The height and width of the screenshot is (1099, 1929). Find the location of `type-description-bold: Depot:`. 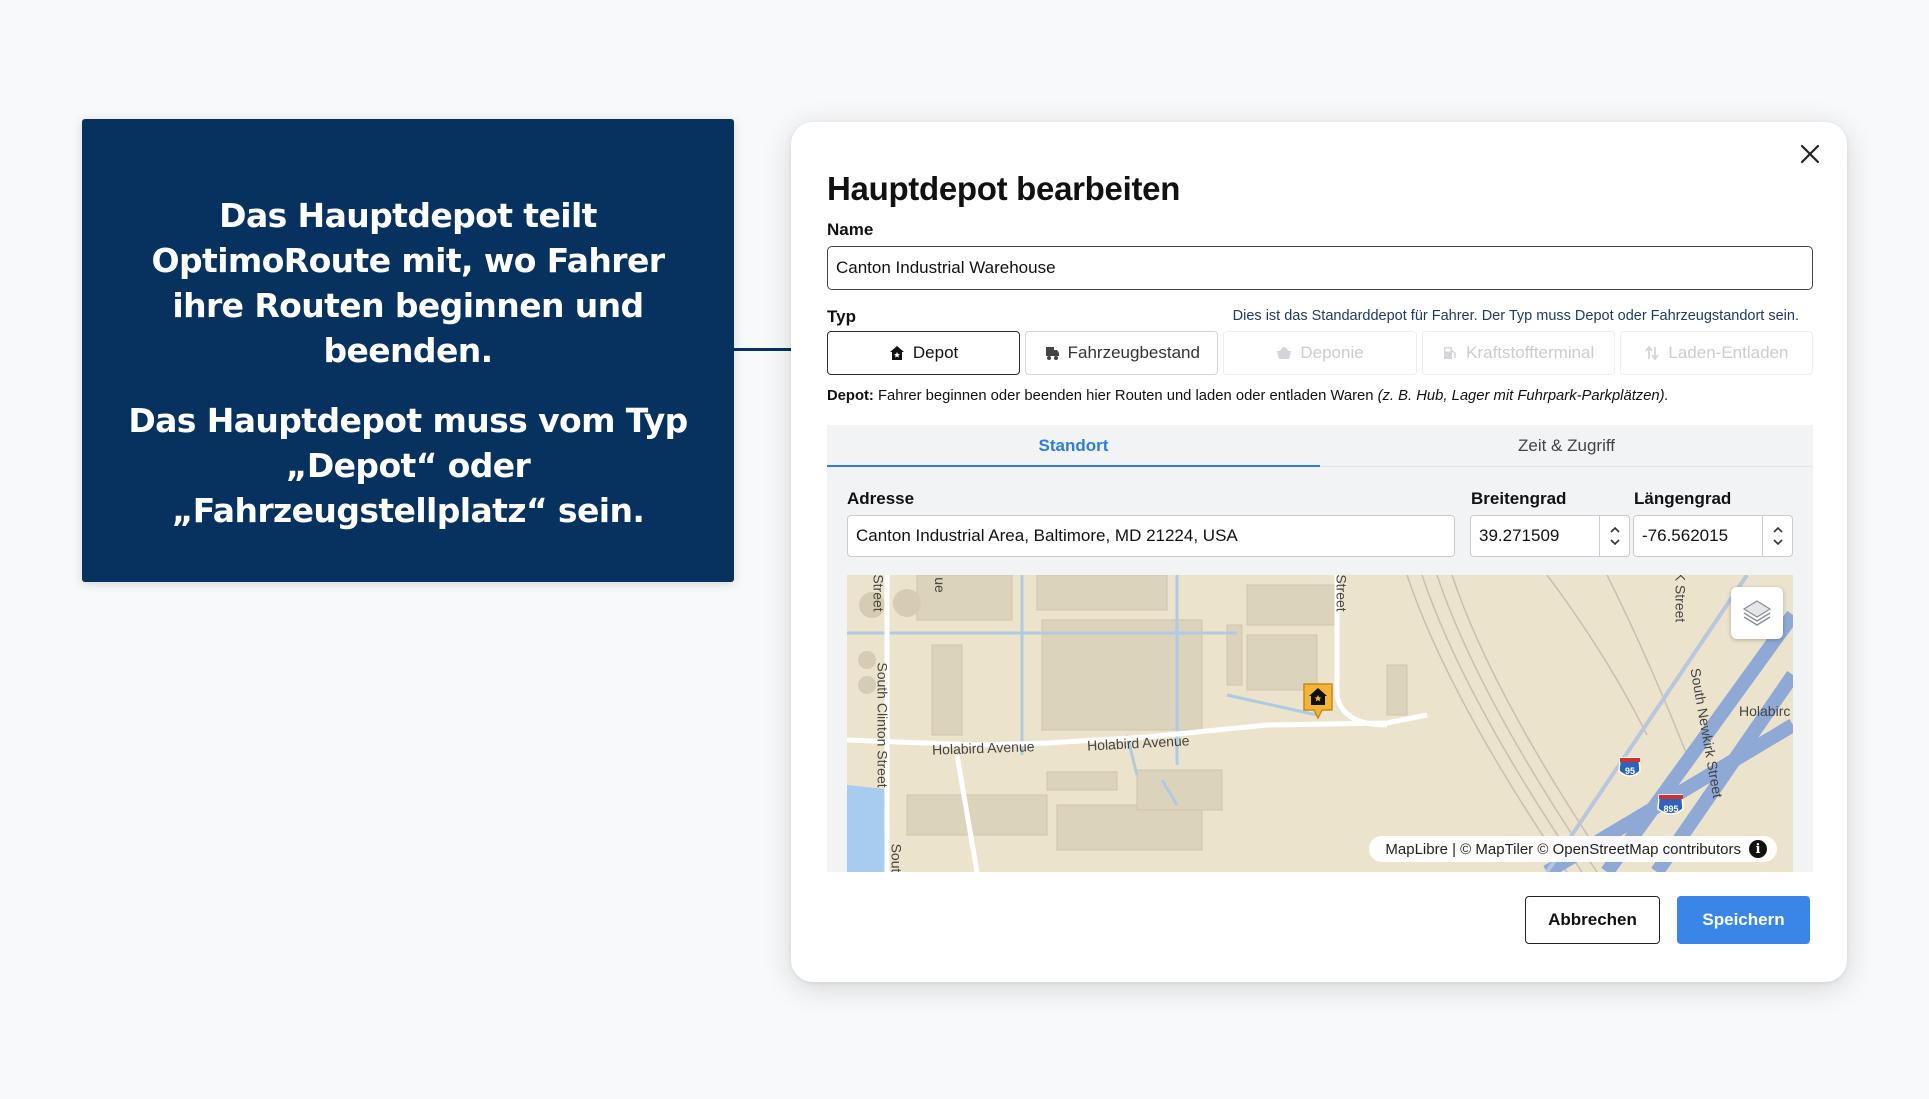

type-description-bold: Depot: is located at coordinates (850, 396).